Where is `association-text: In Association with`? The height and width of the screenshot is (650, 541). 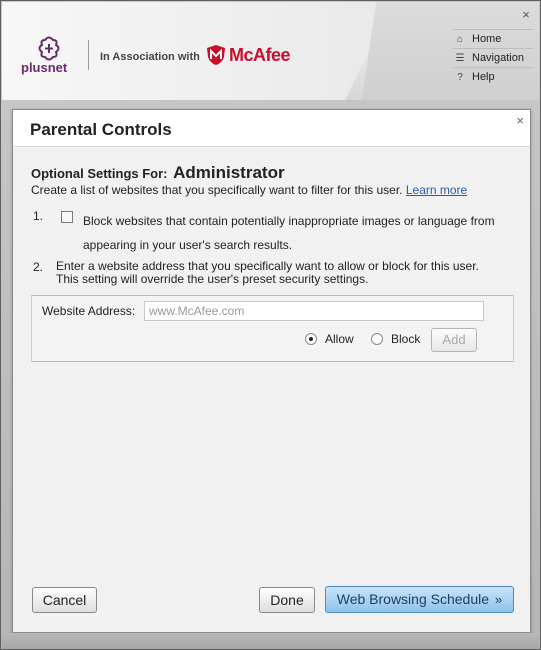 association-text: In Association with is located at coordinates (150, 57).